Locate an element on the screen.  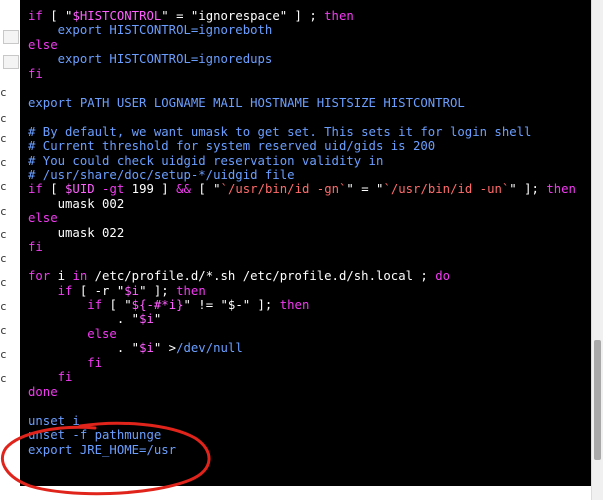
code-token: " = "ignorespace" ] ; is located at coordinates (243, 16).